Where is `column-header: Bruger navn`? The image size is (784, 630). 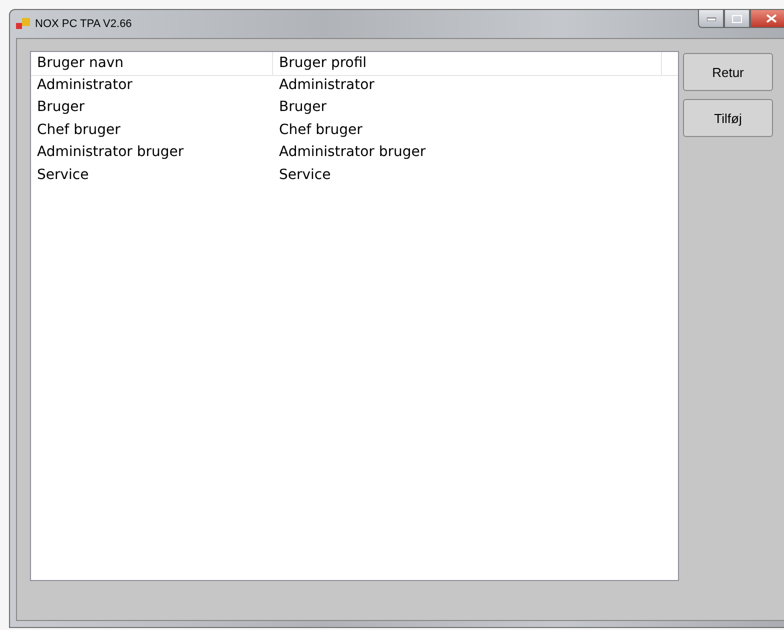
column-header: Bruger navn is located at coordinates (152, 63).